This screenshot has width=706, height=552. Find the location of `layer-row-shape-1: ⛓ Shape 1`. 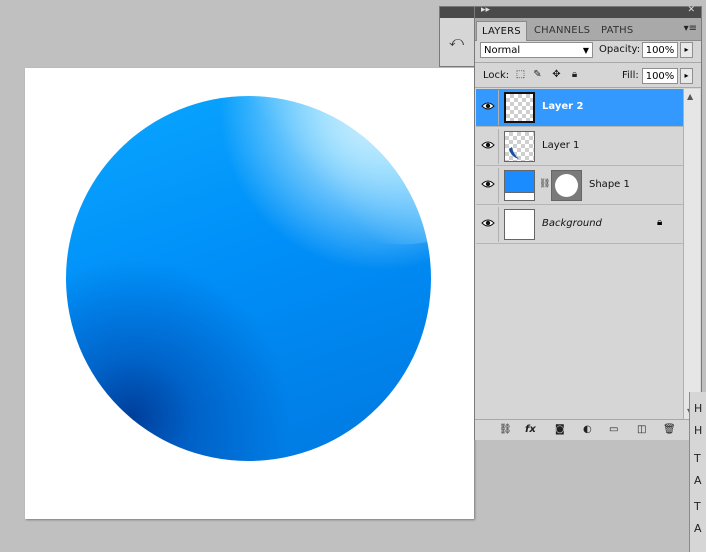

layer-row-shape-1: ⛓ Shape 1 is located at coordinates (579, 186).